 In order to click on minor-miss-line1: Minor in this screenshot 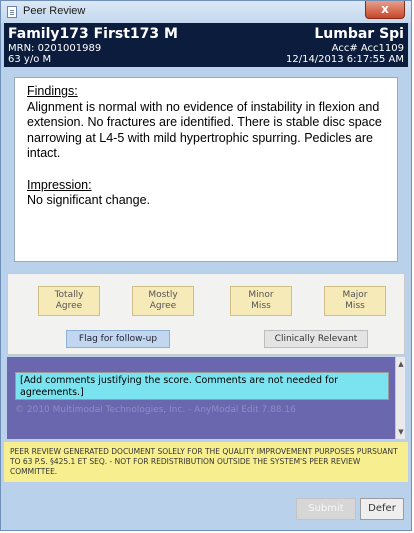, I will do `click(261, 295)`.